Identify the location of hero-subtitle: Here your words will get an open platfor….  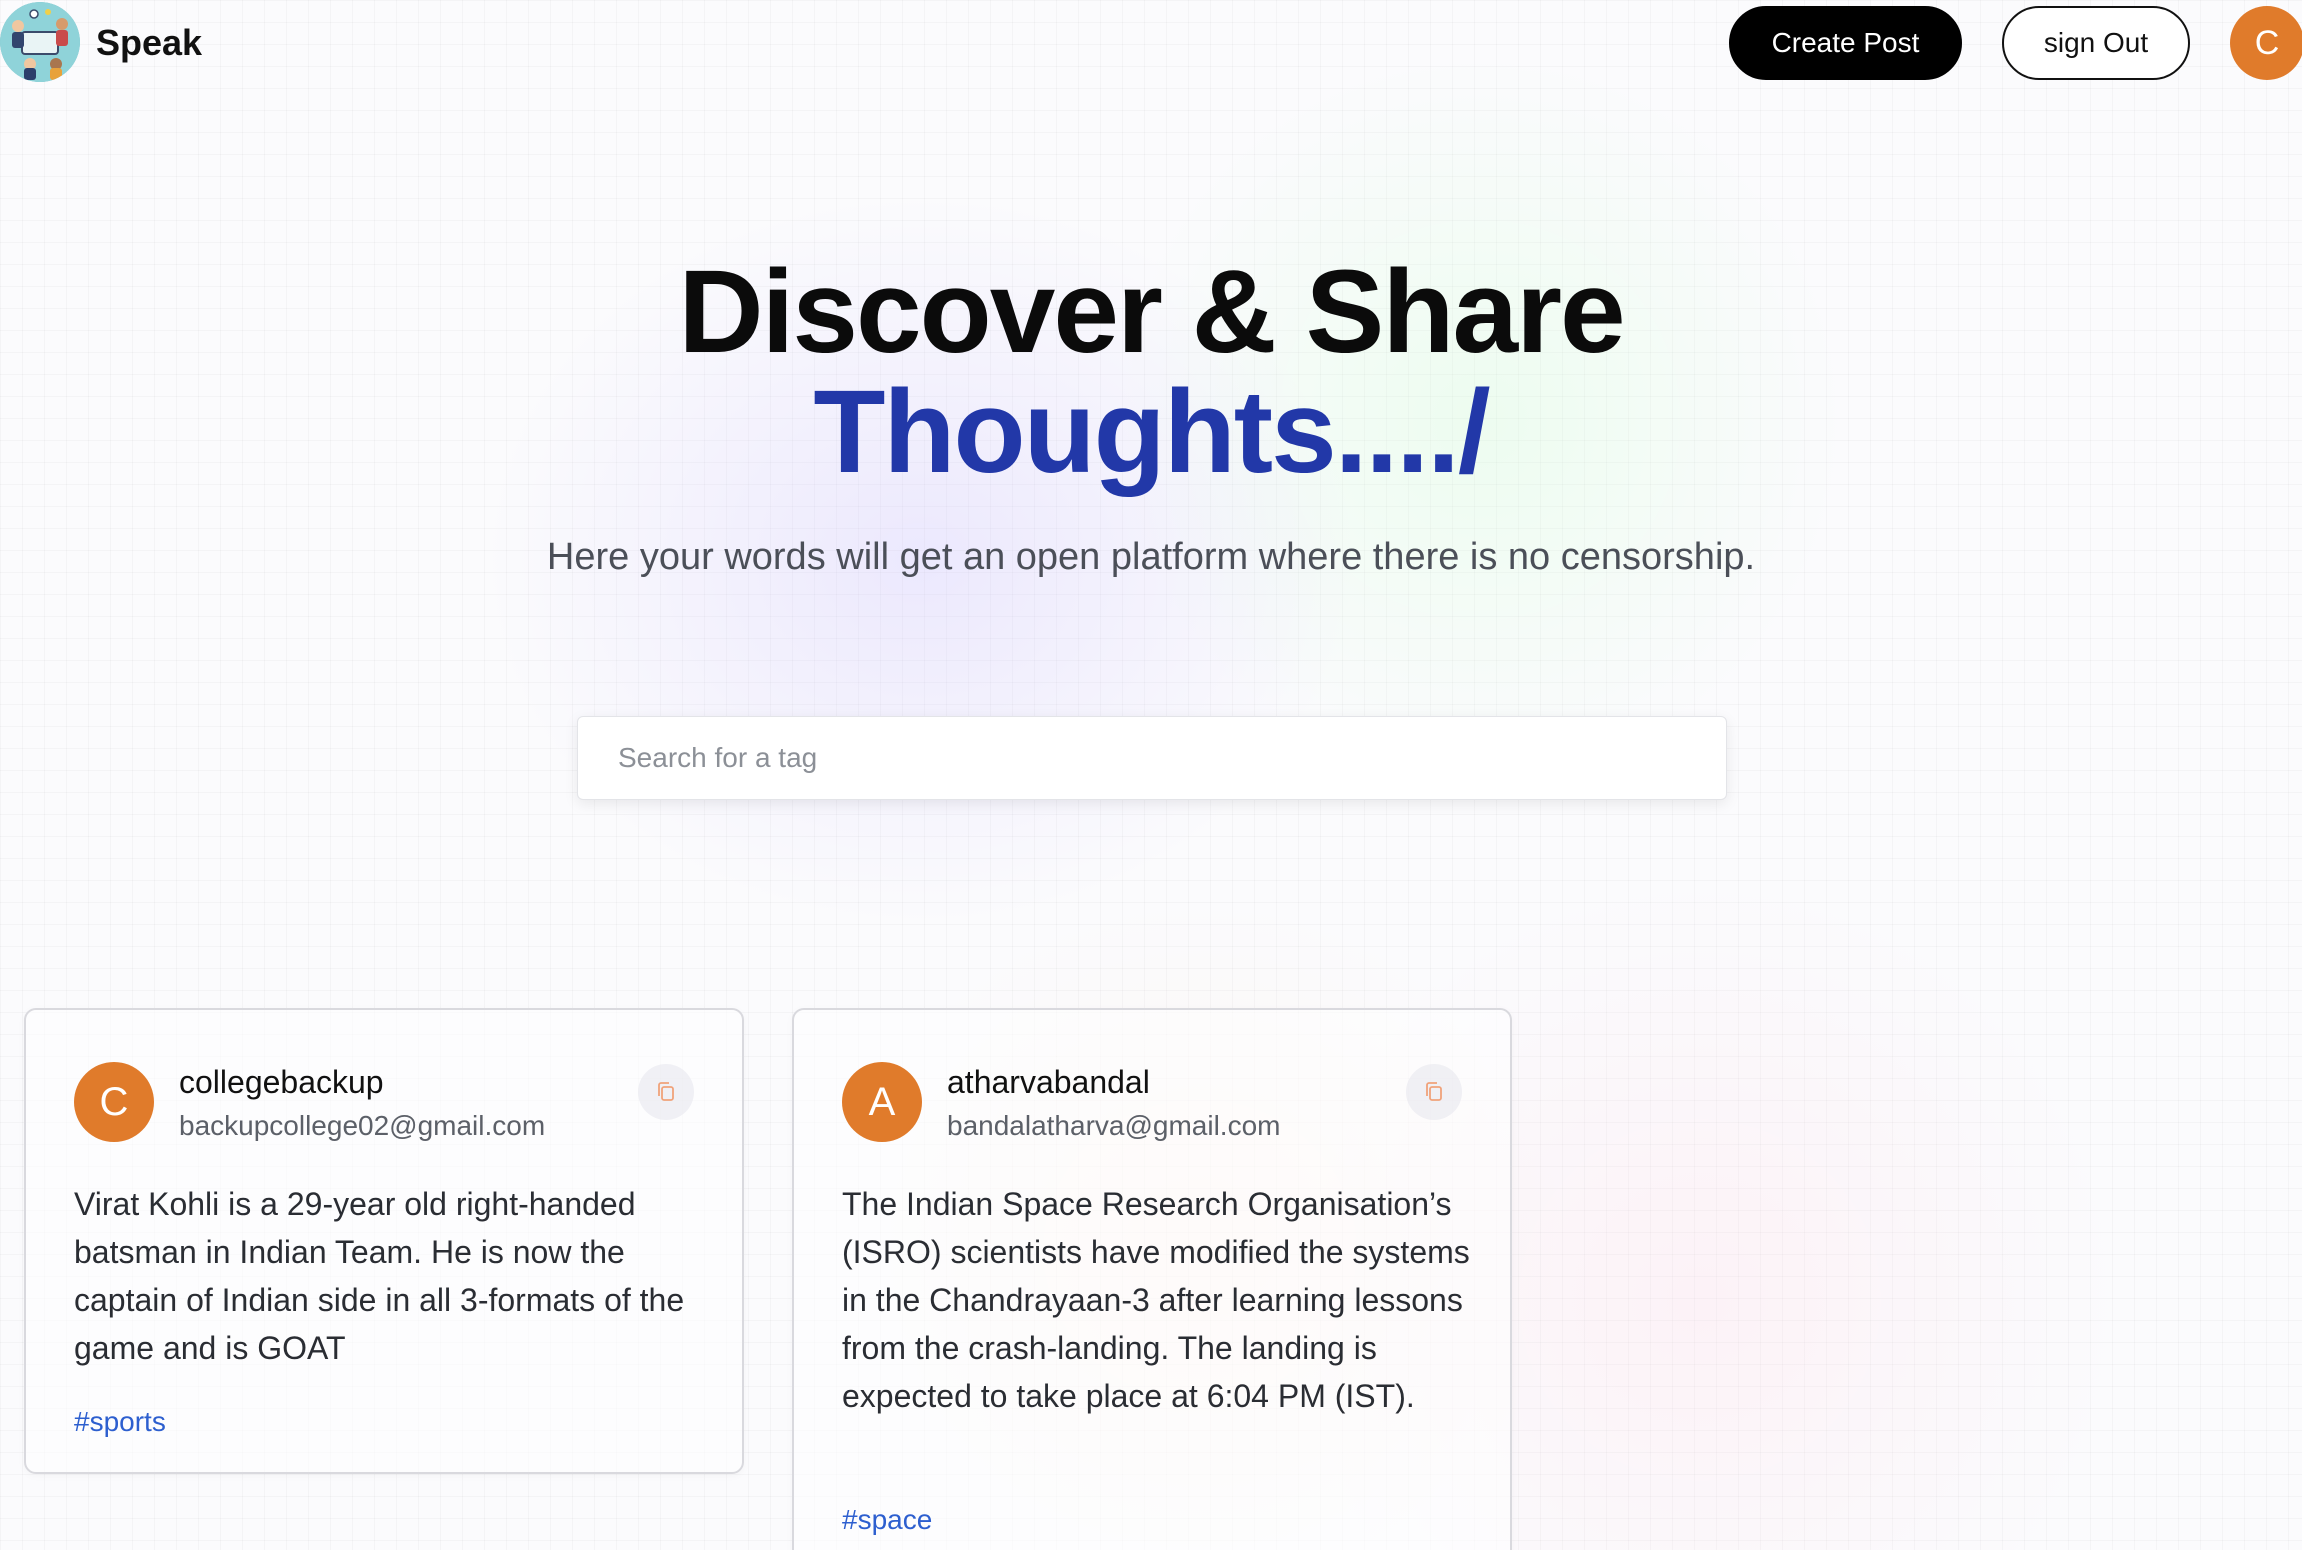
(1151, 557).